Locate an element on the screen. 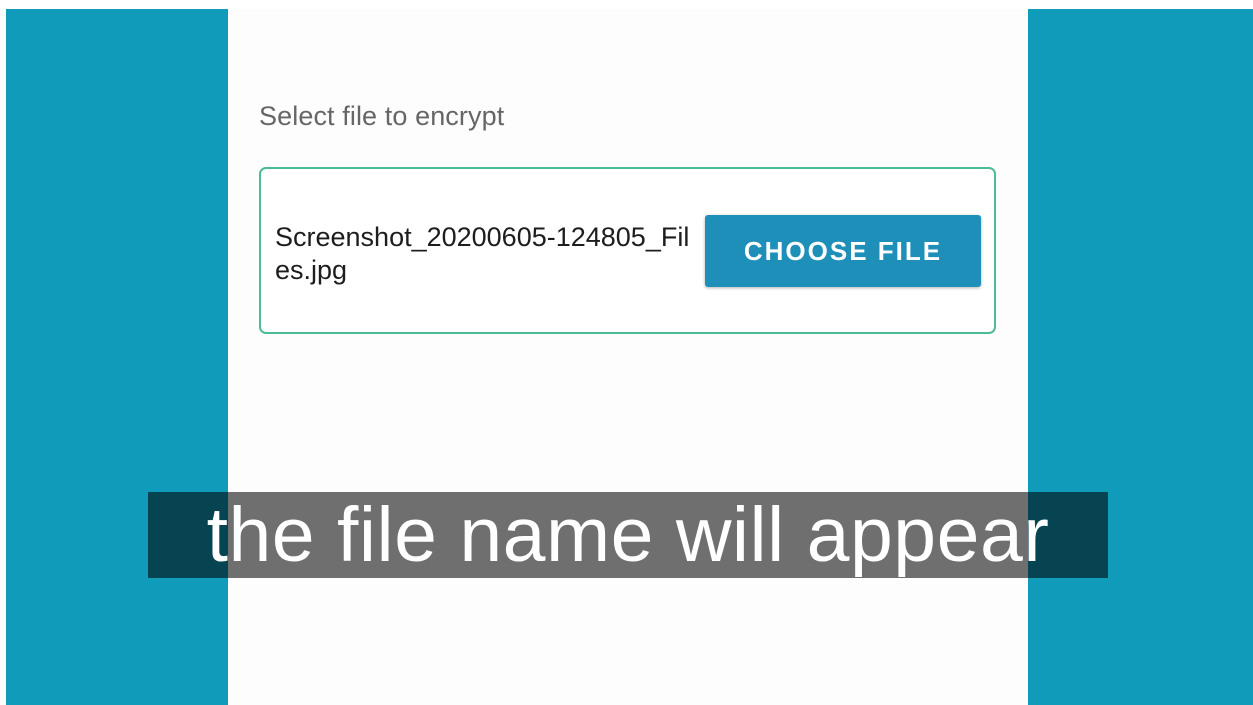 The height and width of the screenshot is (705, 1253). section-label: Select file to encrypt is located at coordinates (382, 116).